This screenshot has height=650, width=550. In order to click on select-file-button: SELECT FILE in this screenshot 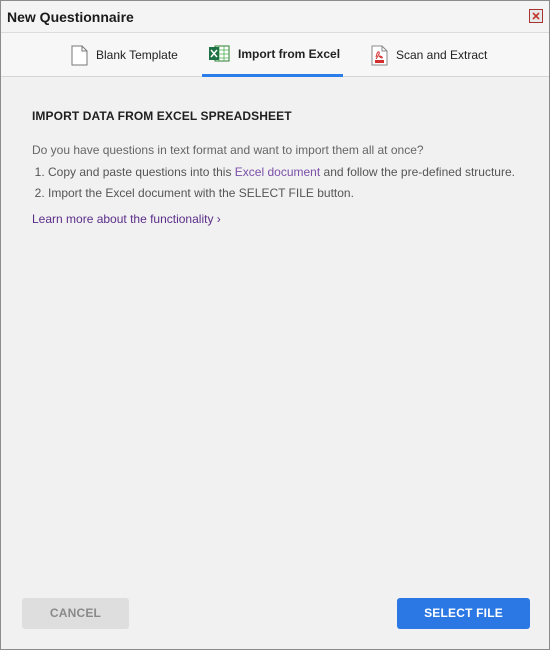, I will do `click(463, 613)`.